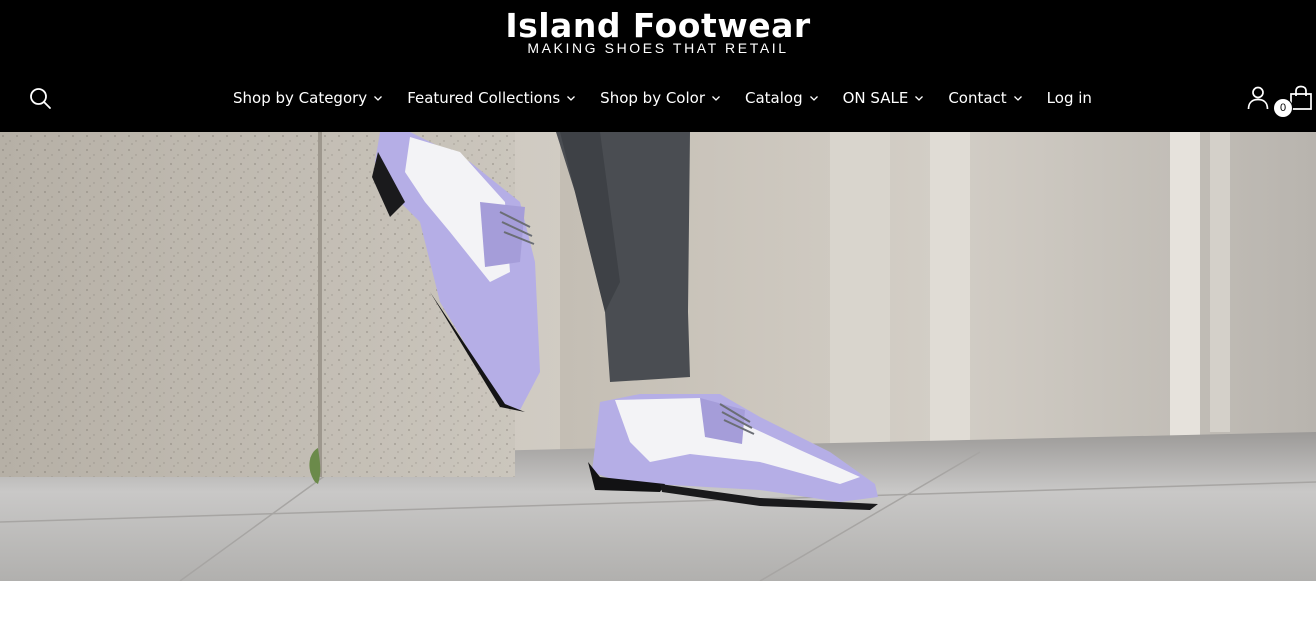 This screenshot has width=1316, height=621. What do you see at coordinates (1283, 108) in the screenshot?
I see `cart-count-badge: 0` at bounding box center [1283, 108].